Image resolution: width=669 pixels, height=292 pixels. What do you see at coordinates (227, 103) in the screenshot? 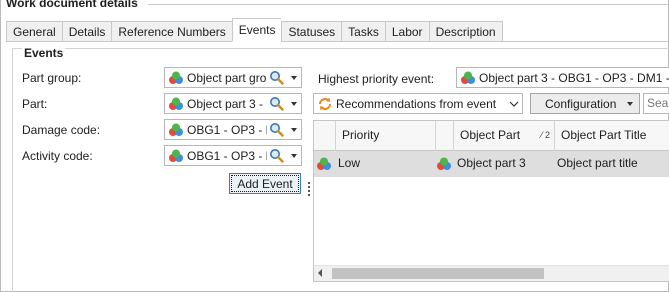
I see `part-value: Object part 3 - OBG1` at bounding box center [227, 103].